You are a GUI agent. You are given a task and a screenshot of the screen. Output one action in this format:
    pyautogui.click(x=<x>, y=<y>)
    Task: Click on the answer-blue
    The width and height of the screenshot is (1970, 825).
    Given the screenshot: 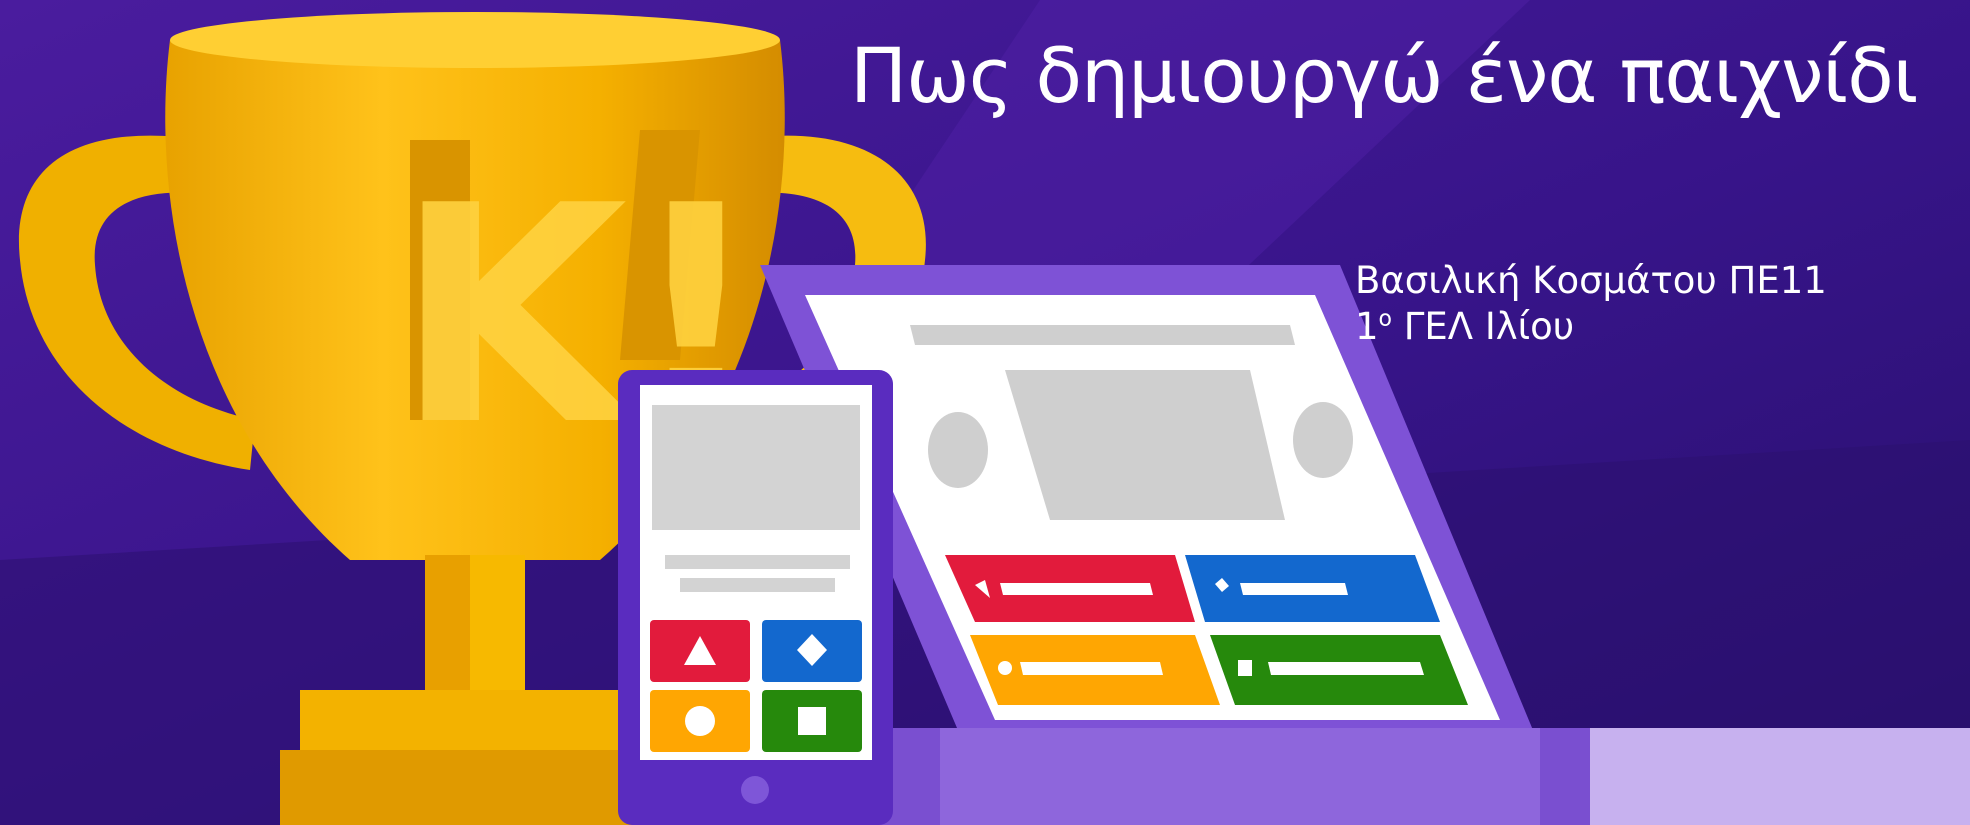 What is the action you would take?
    pyautogui.click(x=1312, y=588)
    